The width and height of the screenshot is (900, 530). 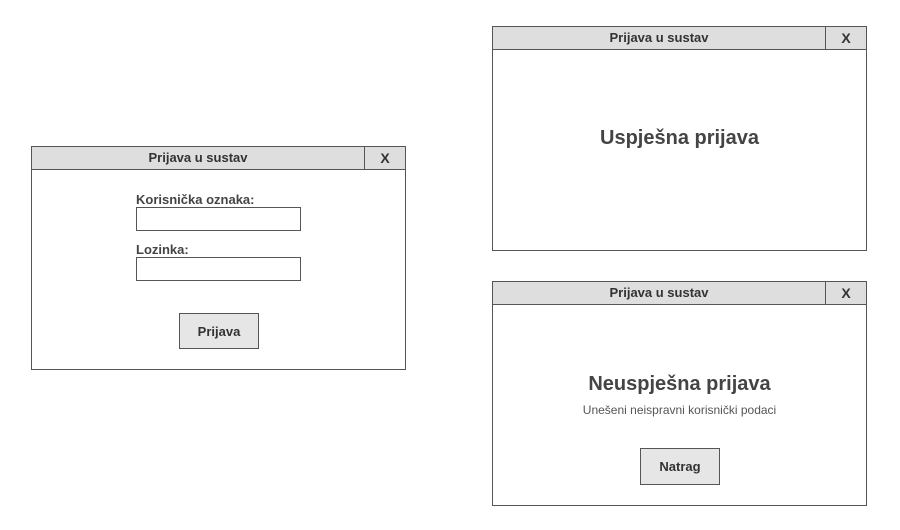 What do you see at coordinates (198, 157) in the screenshot?
I see `login-dialog-title: Prijava u sustav` at bounding box center [198, 157].